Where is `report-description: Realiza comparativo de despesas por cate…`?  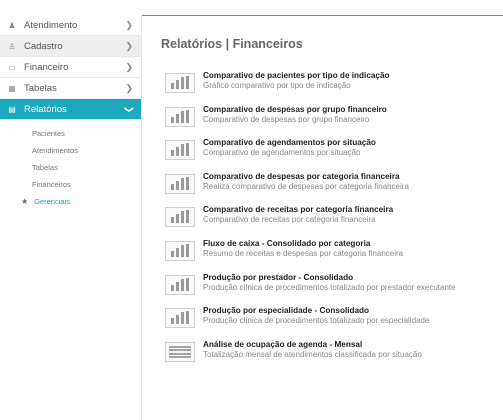 report-description: Realiza comparativo de despesas por cate… is located at coordinates (306, 186).